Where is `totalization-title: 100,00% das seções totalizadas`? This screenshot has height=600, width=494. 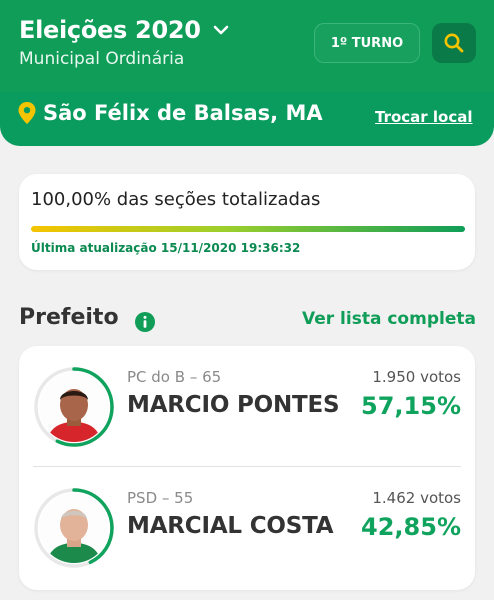 totalization-title: 100,00% das seções totalizadas is located at coordinates (176, 199).